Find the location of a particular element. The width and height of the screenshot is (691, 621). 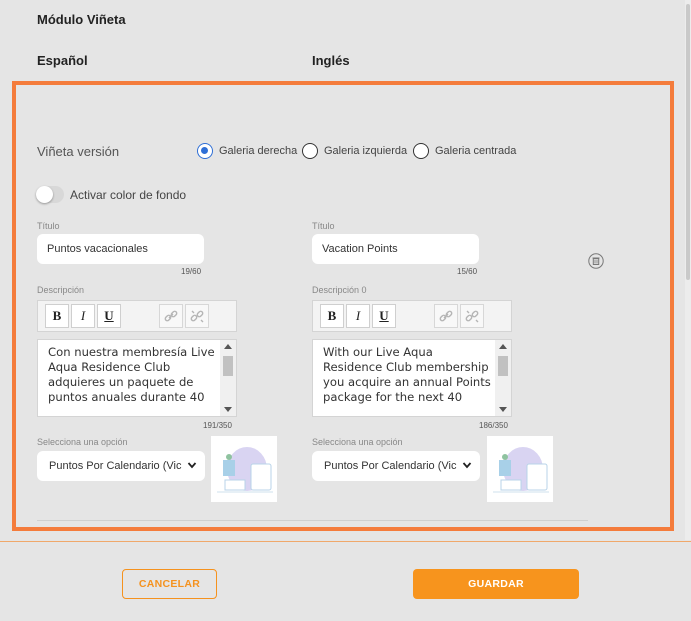

description-label-en: Descripción 0 is located at coordinates (339, 290).